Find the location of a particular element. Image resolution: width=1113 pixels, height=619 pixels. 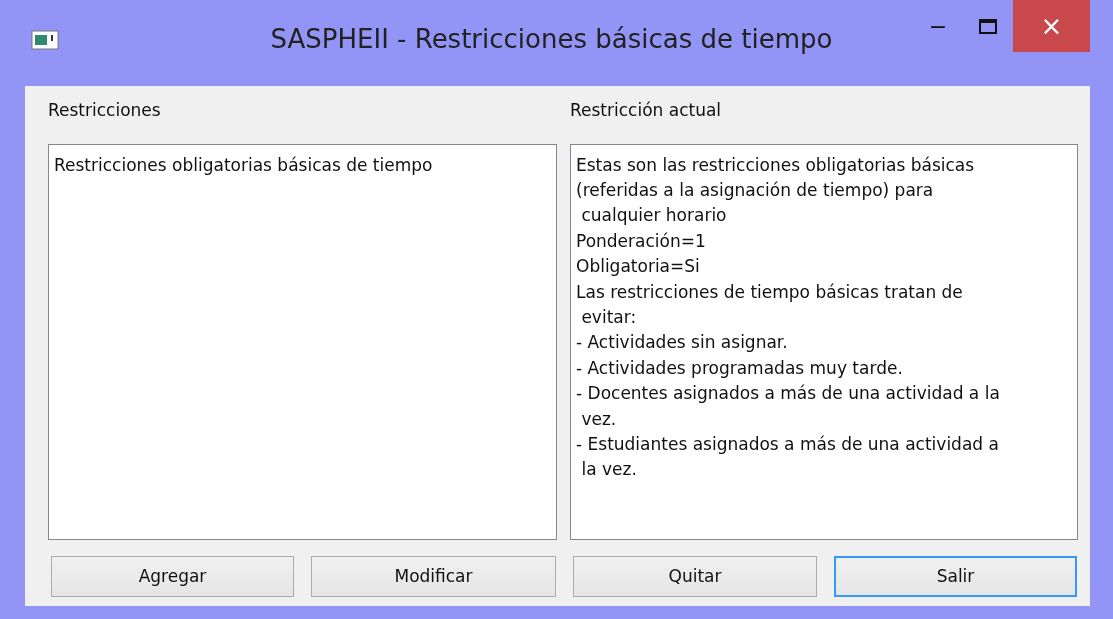

list-item: Restricciones obligatorias básicas de tiempo is located at coordinates (243, 164).